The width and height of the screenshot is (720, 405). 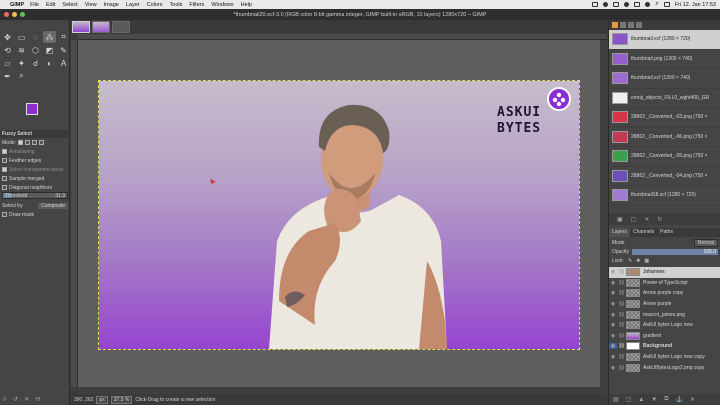 I want to click on zoom-tool-icon: ⌕, so click(x=21, y=76).